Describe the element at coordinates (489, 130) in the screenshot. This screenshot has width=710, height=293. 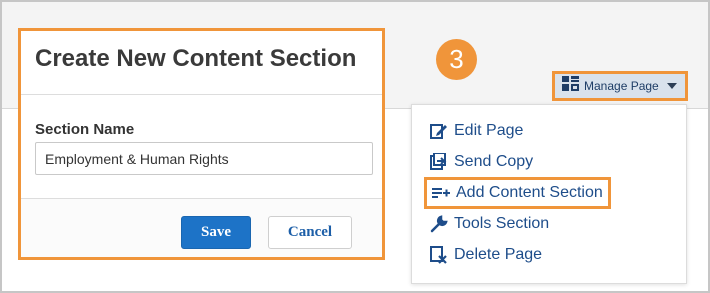
I see `menu-item-label: Edit Page` at that location.